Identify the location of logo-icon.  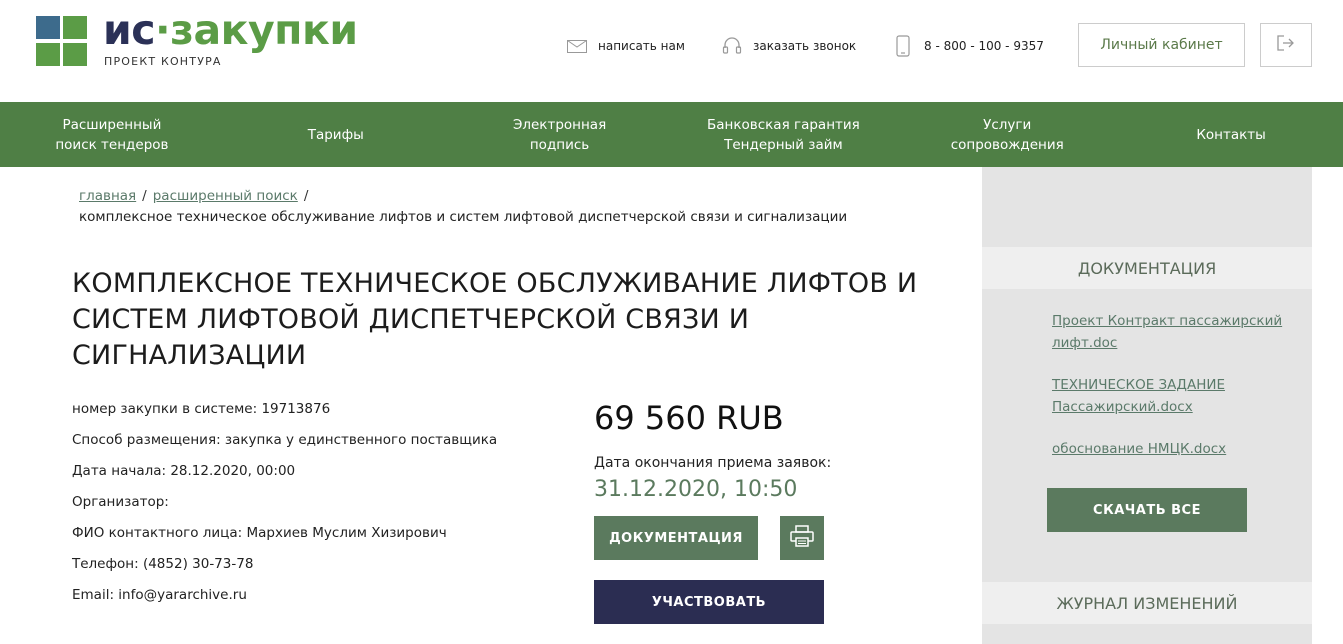
(62, 41).